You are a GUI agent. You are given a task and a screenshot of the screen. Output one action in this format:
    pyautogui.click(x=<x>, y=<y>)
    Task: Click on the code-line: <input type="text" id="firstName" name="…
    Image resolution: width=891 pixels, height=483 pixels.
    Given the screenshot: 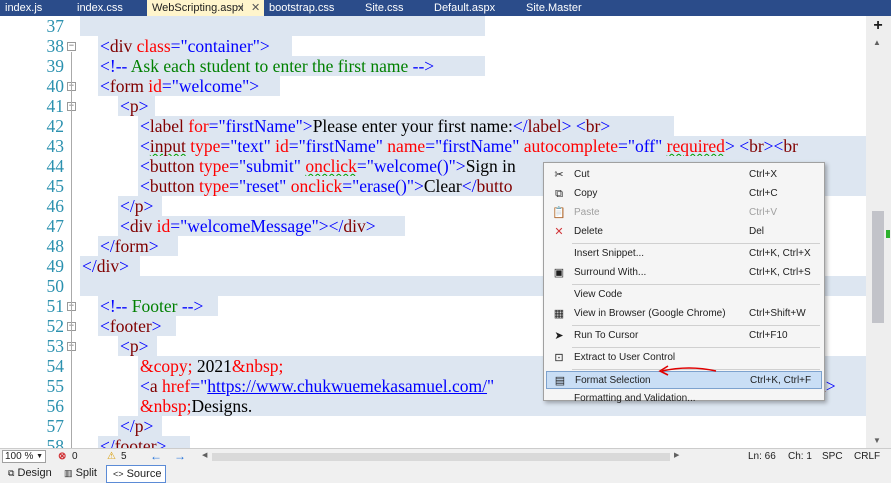 What is the action you would take?
    pyautogui.click(x=469, y=146)
    